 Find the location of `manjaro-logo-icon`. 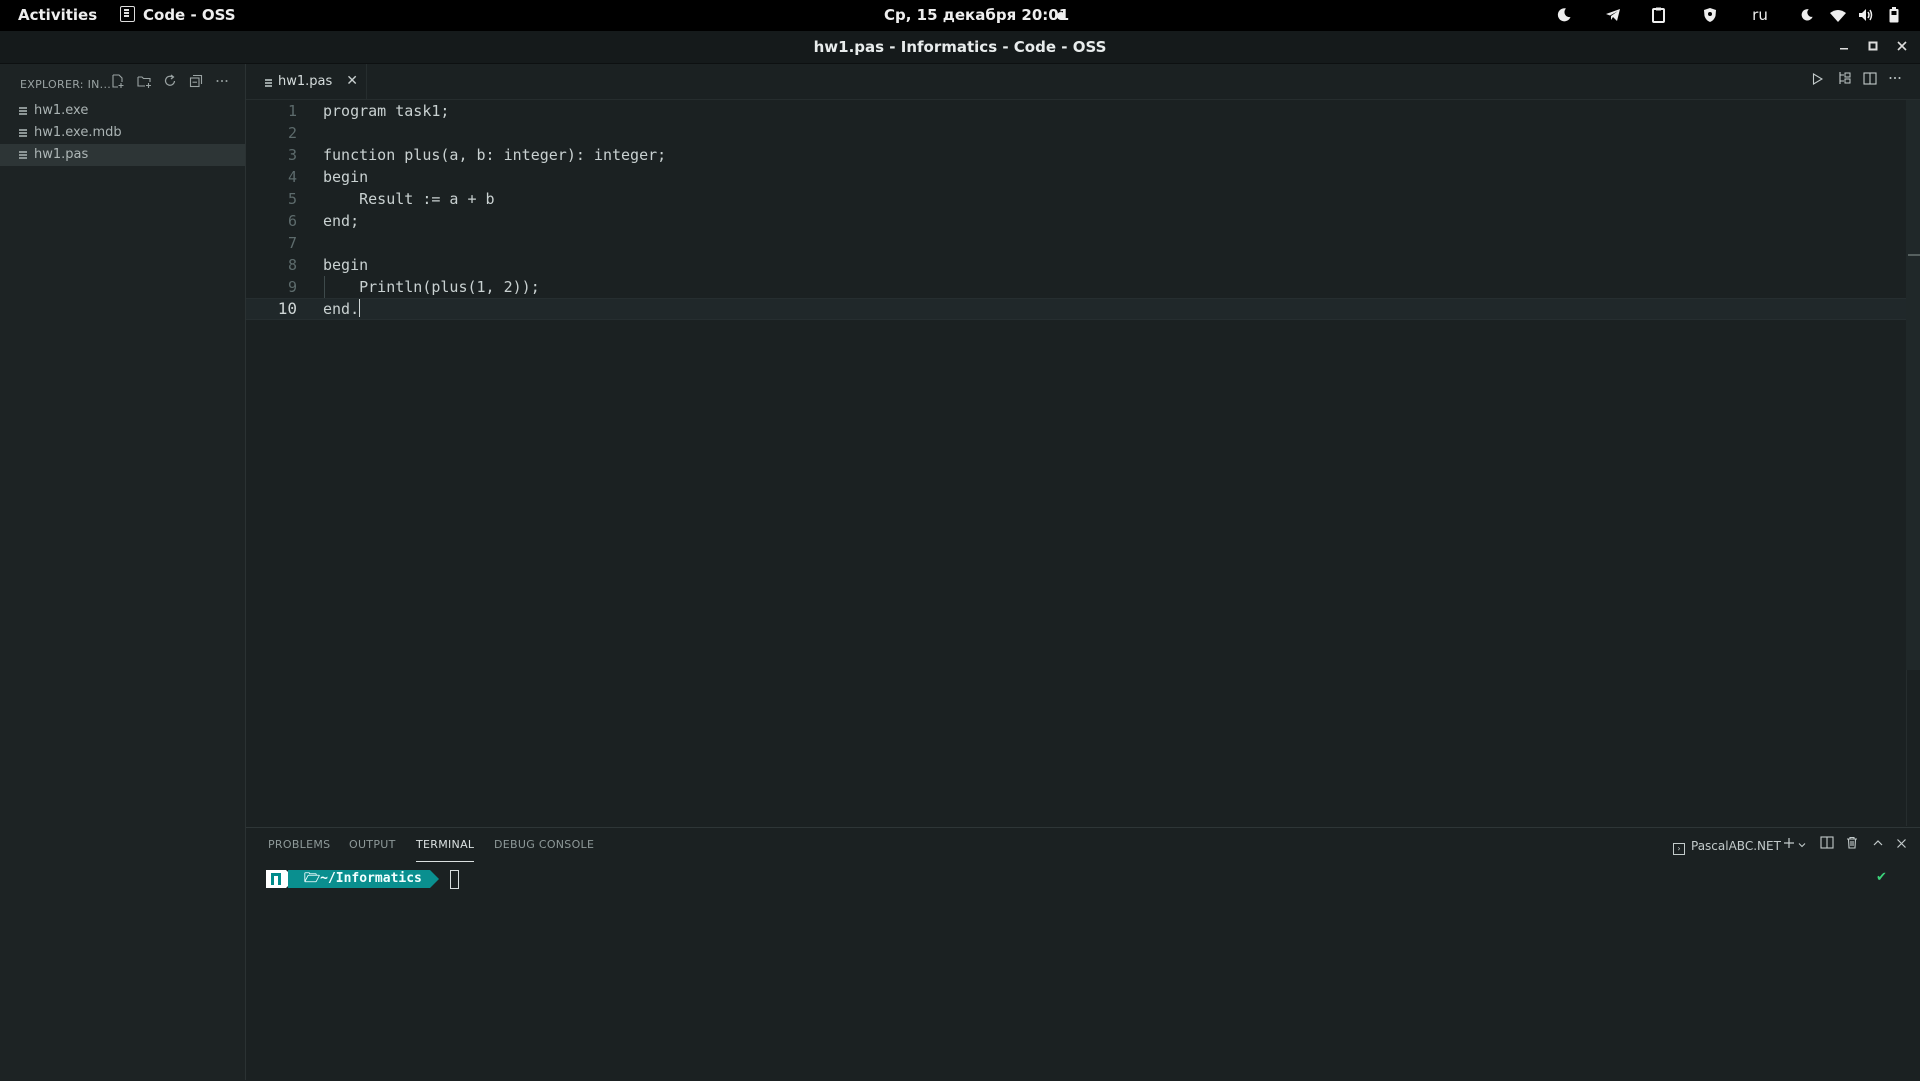

manjaro-logo-icon is located at coordinates (276, 879).